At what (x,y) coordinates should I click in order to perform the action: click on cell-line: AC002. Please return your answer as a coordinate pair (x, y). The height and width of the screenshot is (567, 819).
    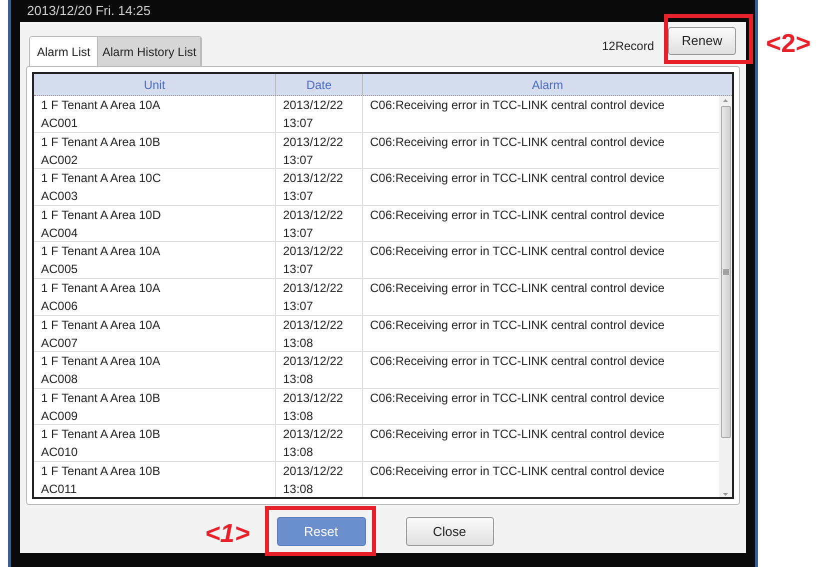
    Looking at the image, I should click on (60, 160).